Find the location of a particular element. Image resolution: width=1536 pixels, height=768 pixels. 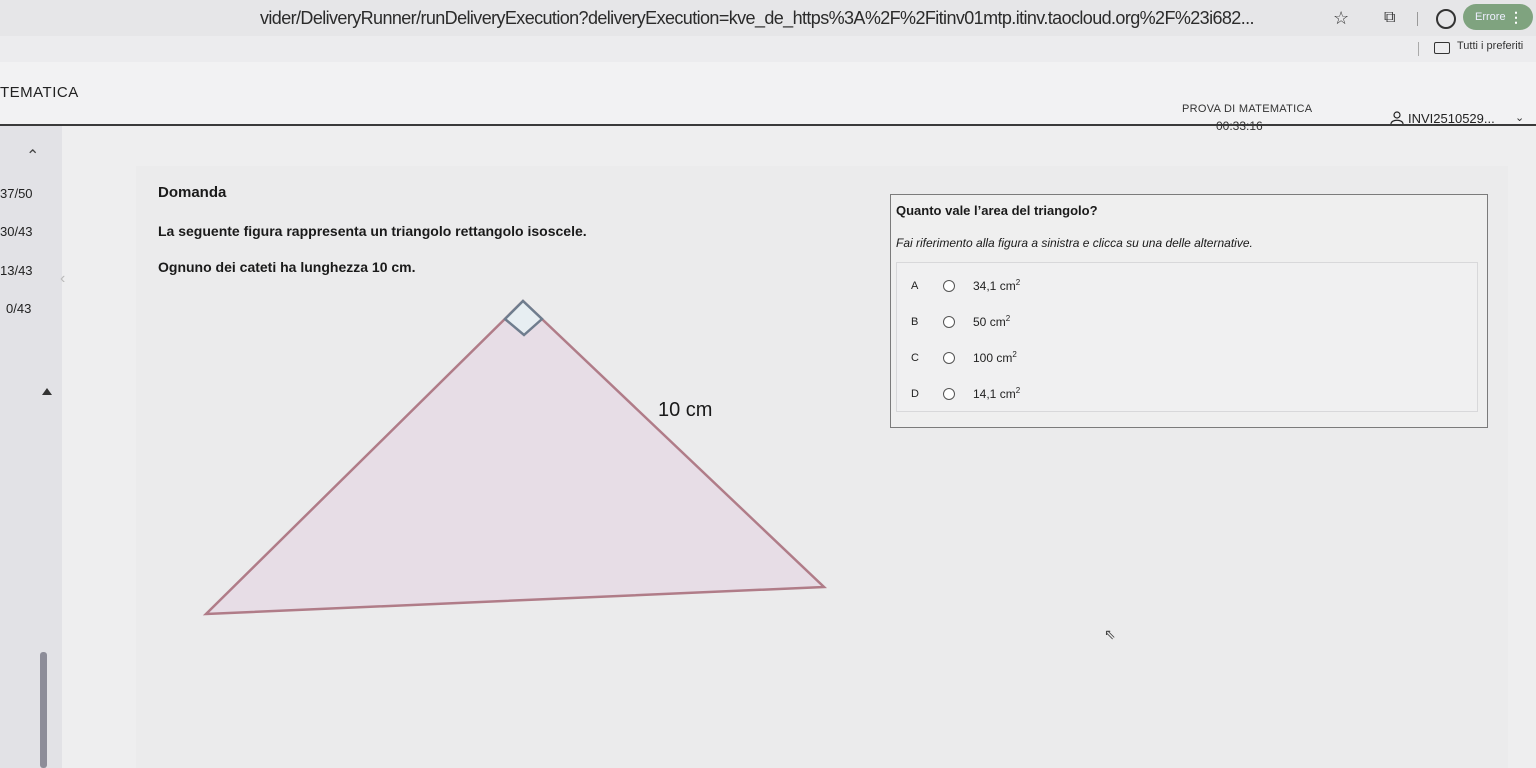

choice-b: B 50 cm2 is located at coordinates (1047, 323).